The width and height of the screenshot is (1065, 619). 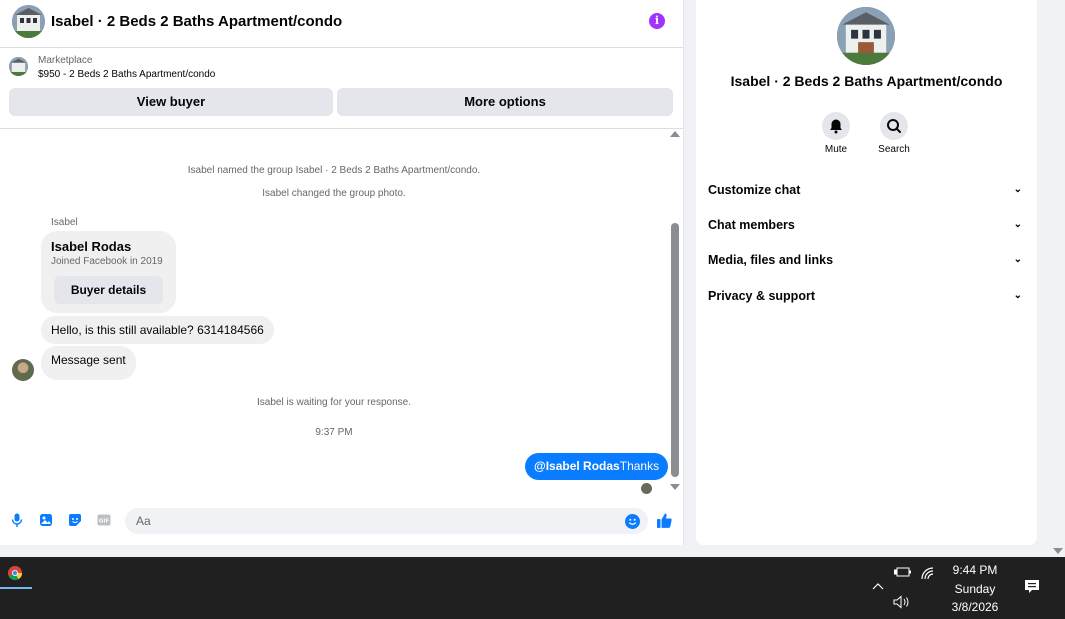 What do you see at coordinates (532, 588) in the screenshot?
I see `windows-taskbar: 9:44 PM Sunday 3/8/2026` at bounding box center [532, 588].